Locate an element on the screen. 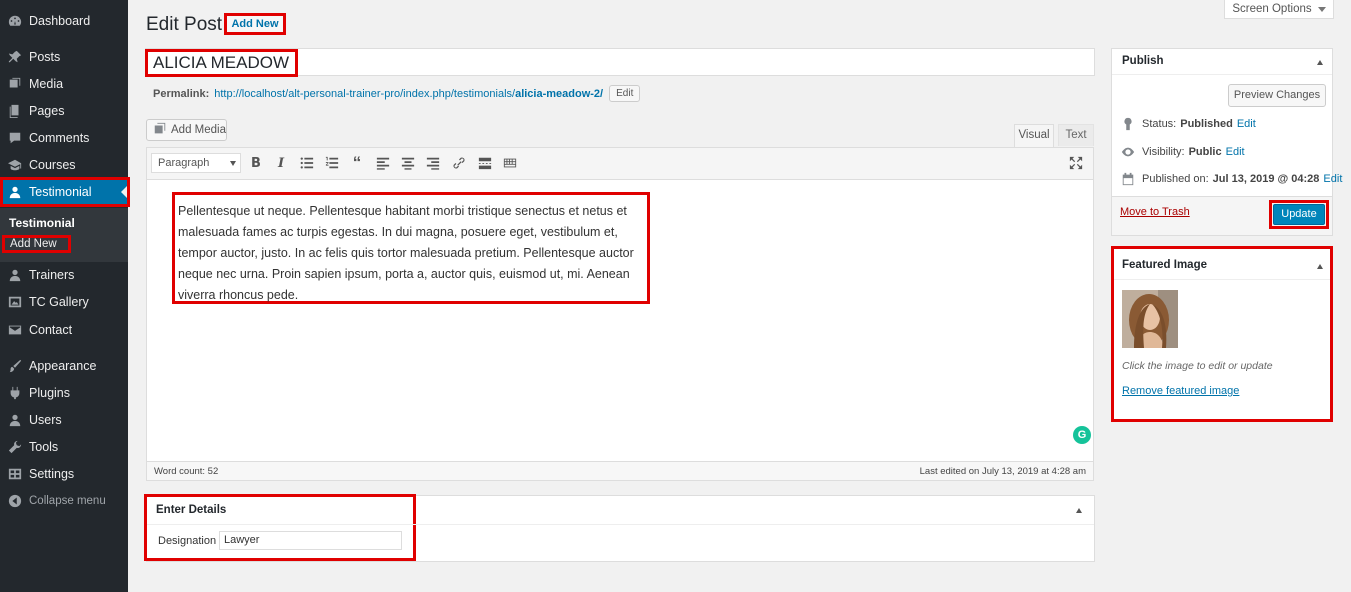  settings-icon is located at coordinates (15, 474).